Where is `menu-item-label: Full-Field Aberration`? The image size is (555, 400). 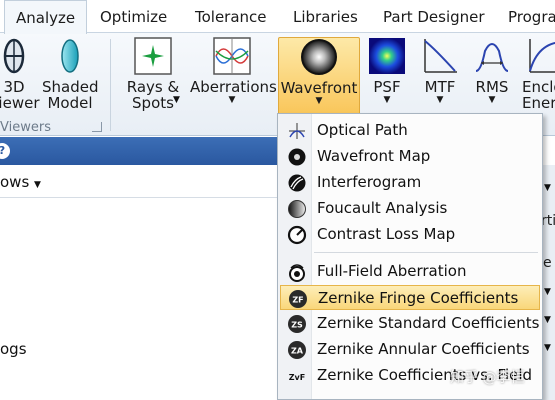 menu-item-label: Full-Field Aberration is located at coordinates (392, 271).